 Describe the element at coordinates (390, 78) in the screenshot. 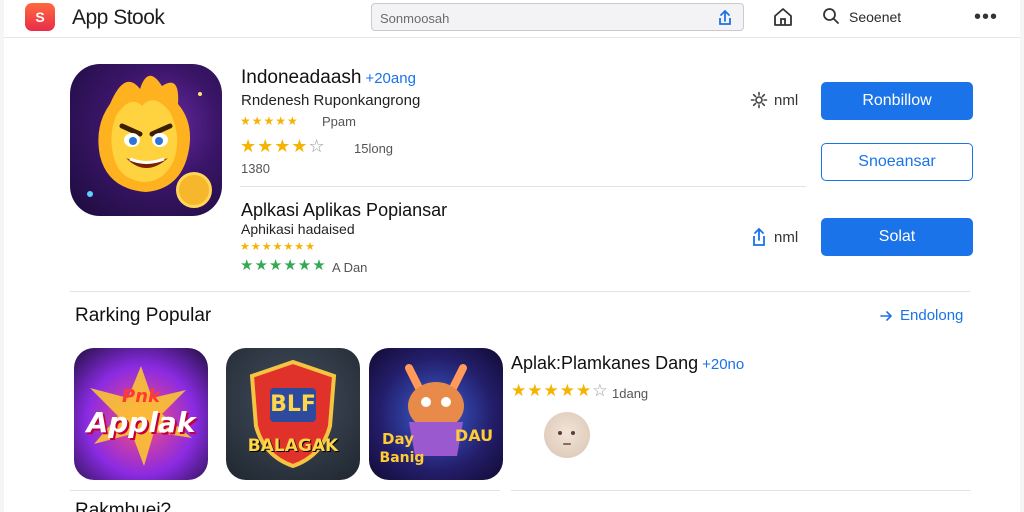

I see `featured-app-tag: +20ang` at that location.